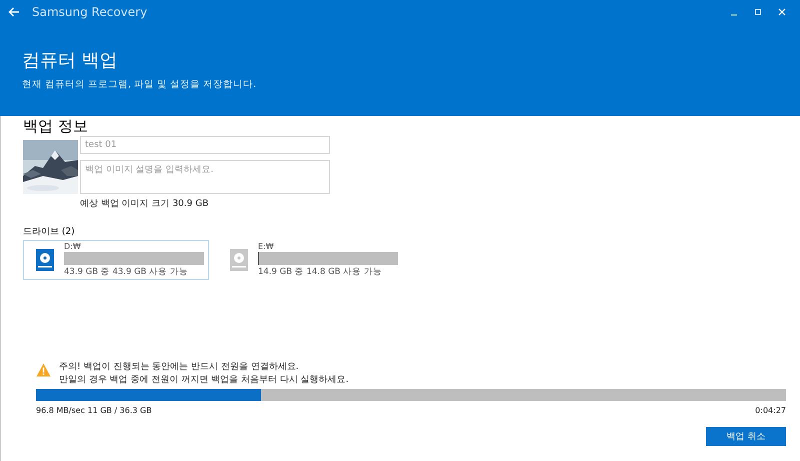 The width and height of the screenshot is (800, 461). I want to click on drive-tile: E:₩ 14.9 GB 중 14.8 GB 사용 가능, so click(310, 260).